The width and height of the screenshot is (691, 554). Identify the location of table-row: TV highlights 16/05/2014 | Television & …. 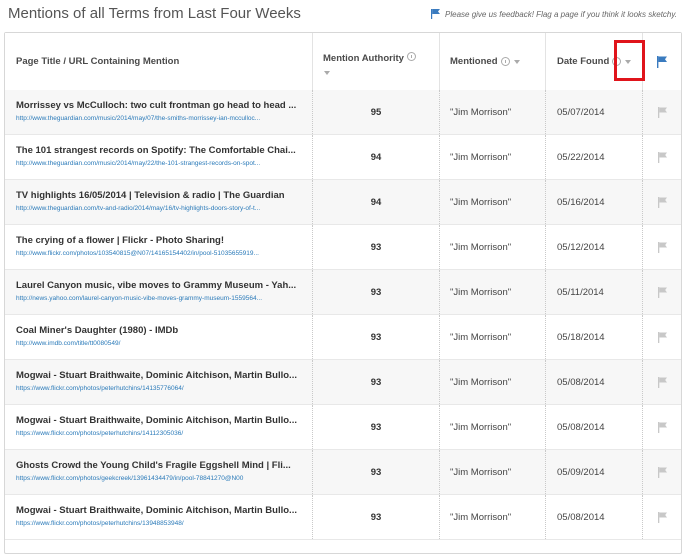
(343, 202).